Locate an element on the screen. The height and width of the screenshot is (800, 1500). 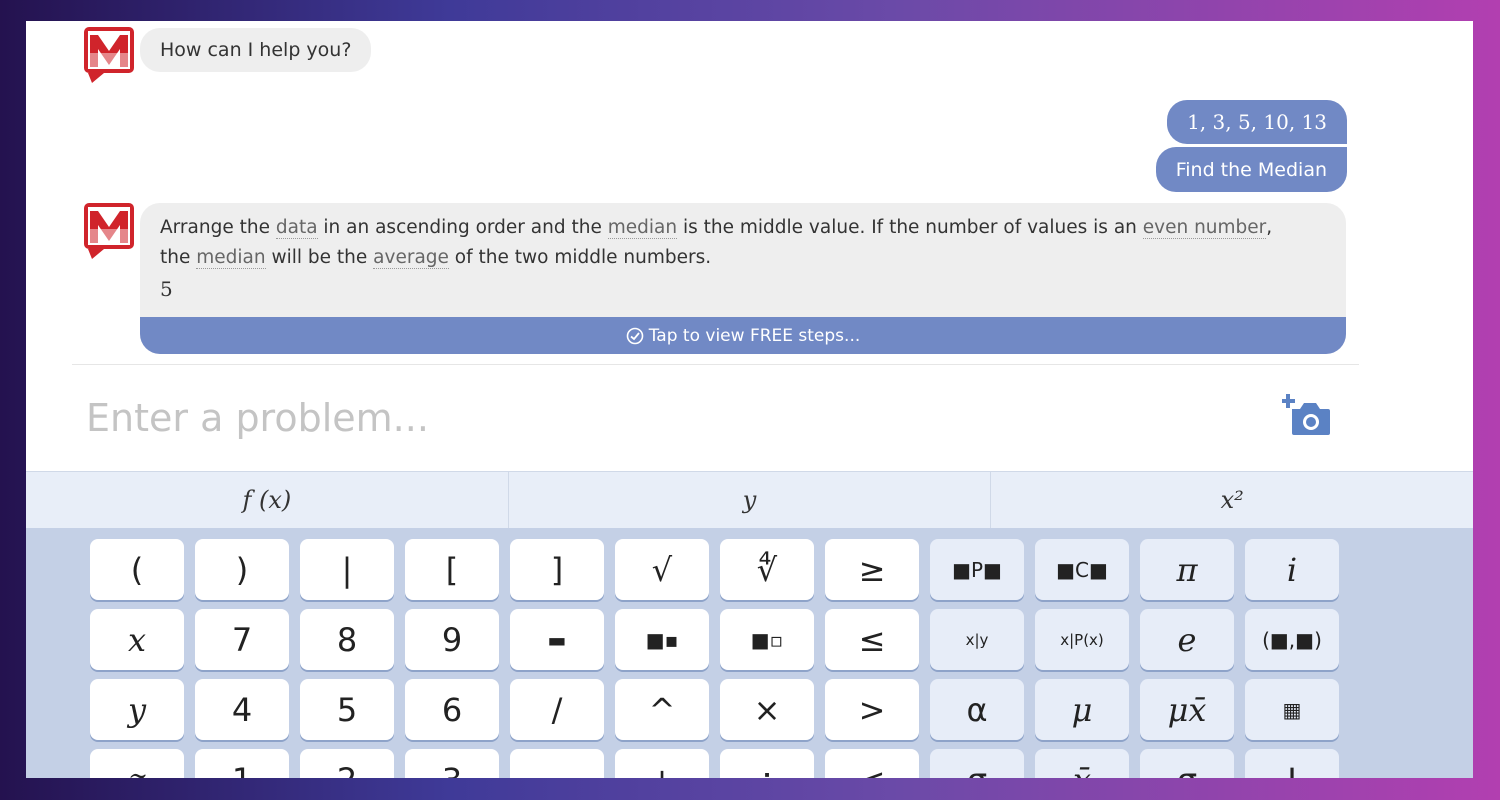
answer-result: 5 is located at coordinates (166, 289).